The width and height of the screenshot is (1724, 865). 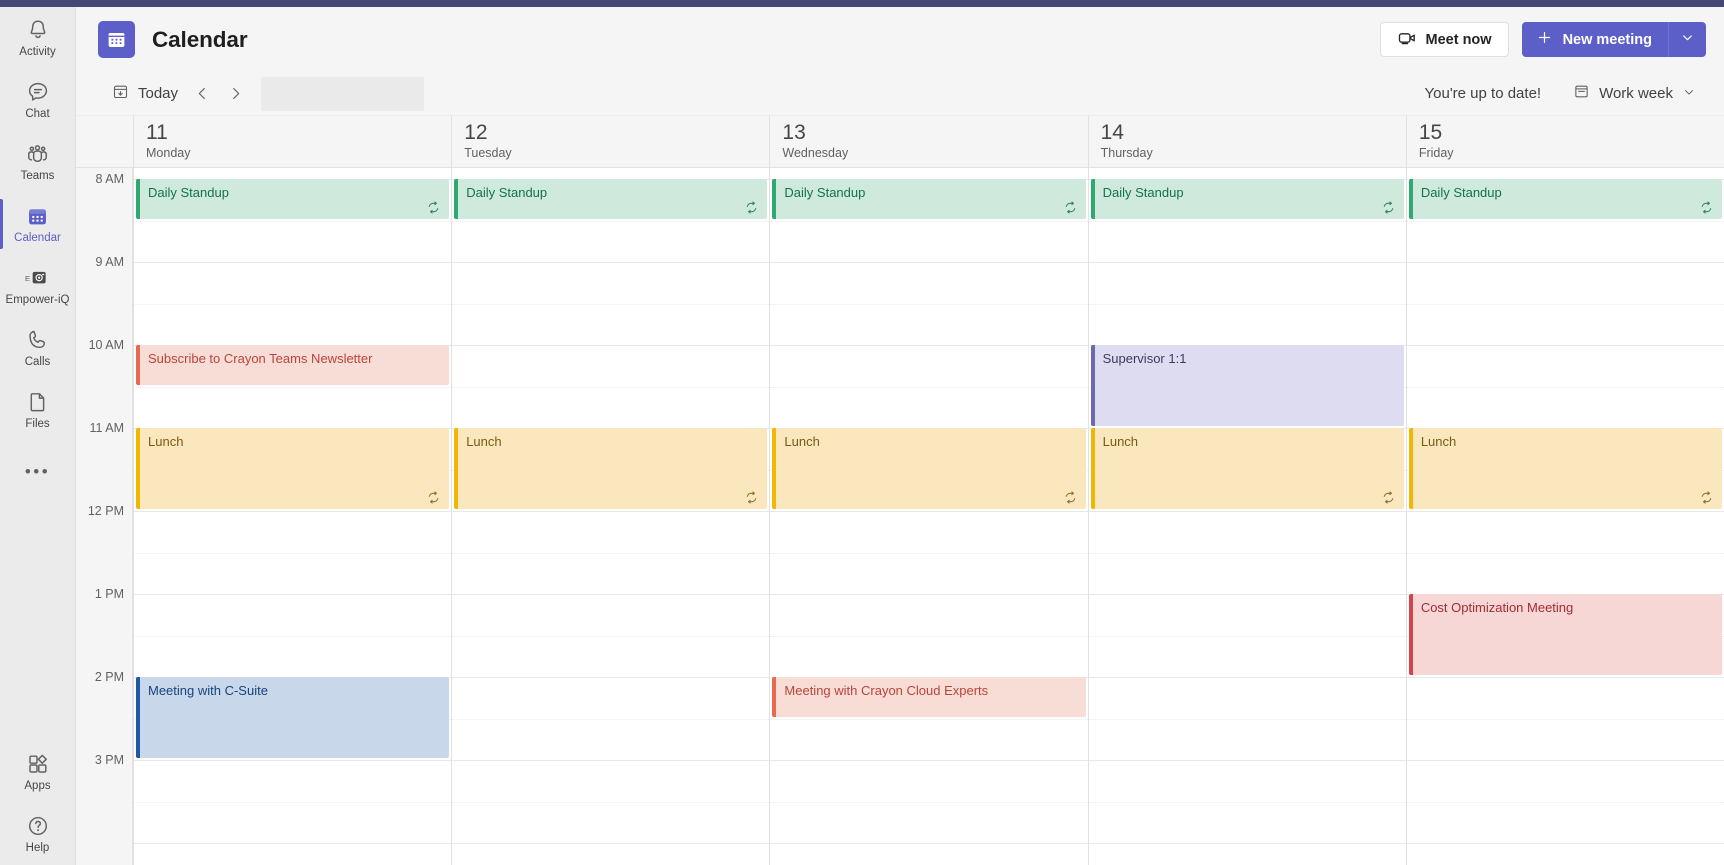 What do you see at coordinates (1564, 141) in the screenshot?
I see `day-header-friday: 15 Friday` at bounding box center [1564, 141].